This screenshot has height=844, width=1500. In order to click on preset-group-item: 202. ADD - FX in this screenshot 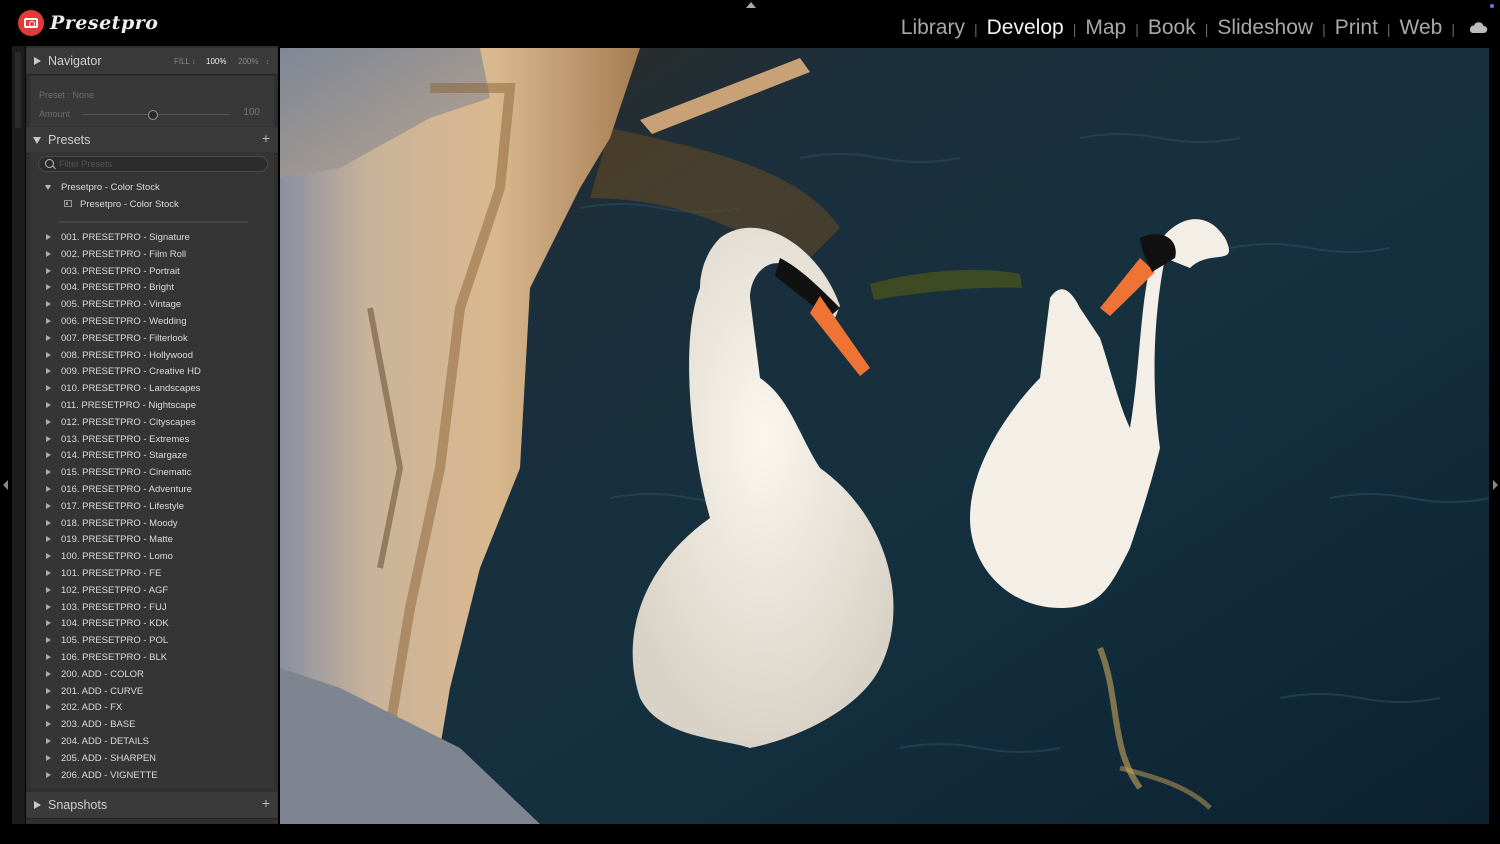, I will do `click(152, 708)`.